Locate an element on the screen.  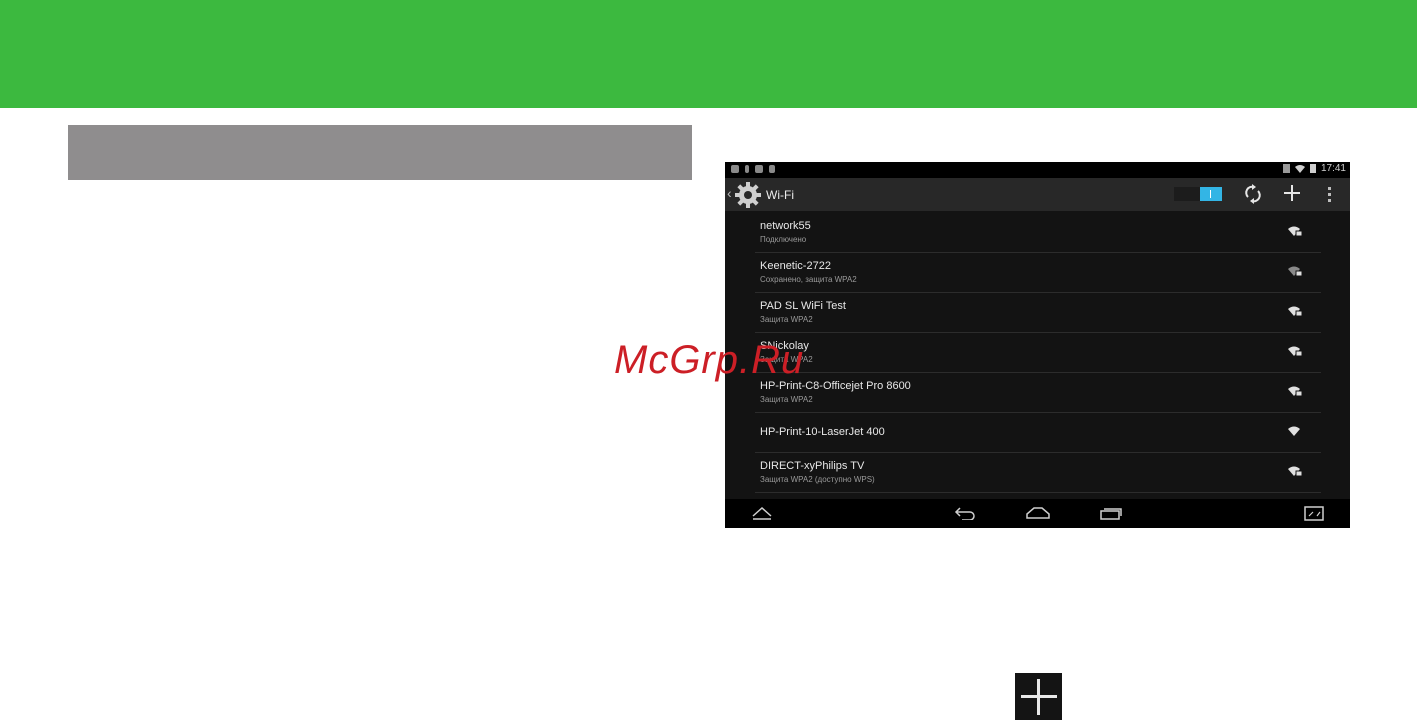
network-row: SNickolay Защита WPA2 is located at coordinates (1038, 353).